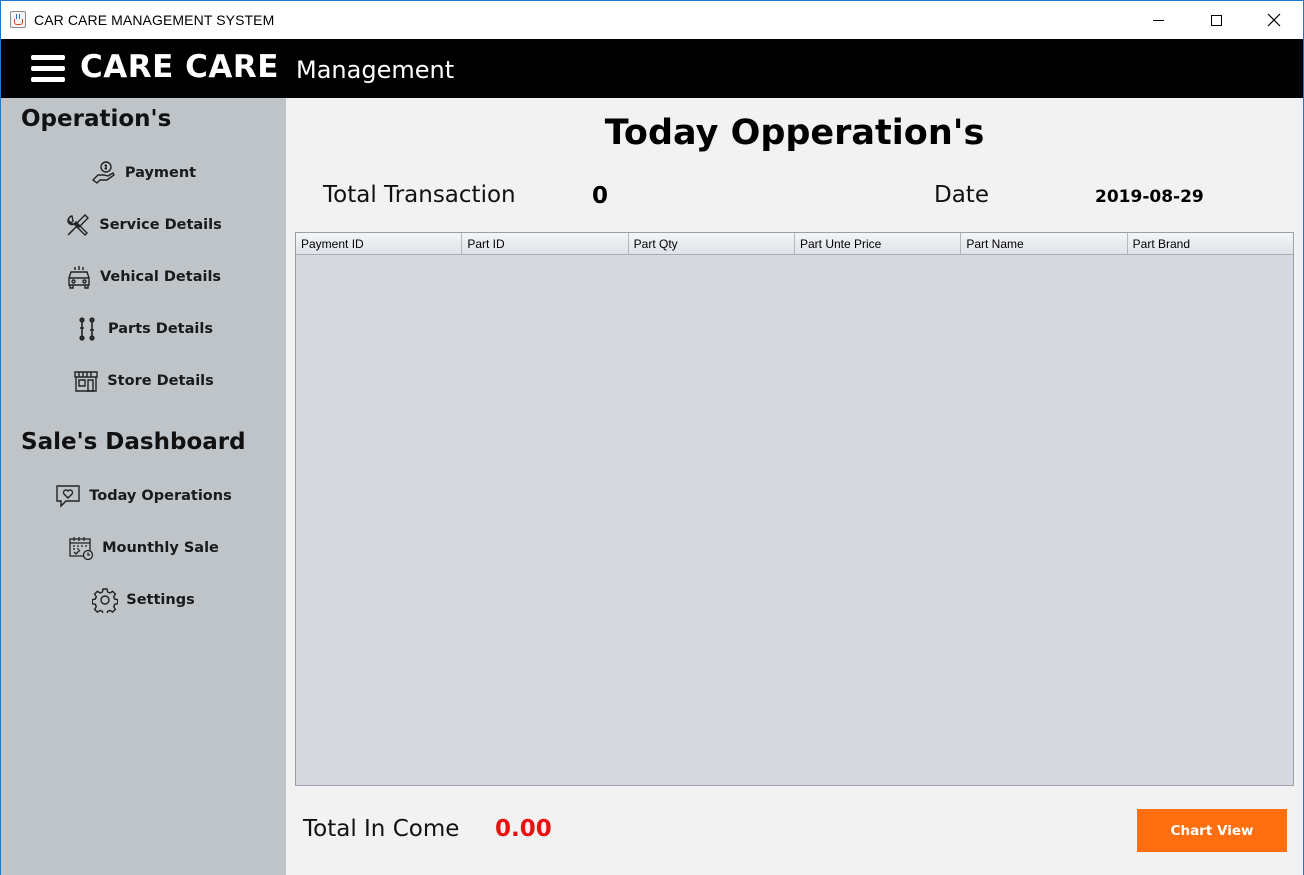 The height and width of the screenshot is (875, 1304). I want to click on column-header-part-id: Part ID, so click(545, 243).